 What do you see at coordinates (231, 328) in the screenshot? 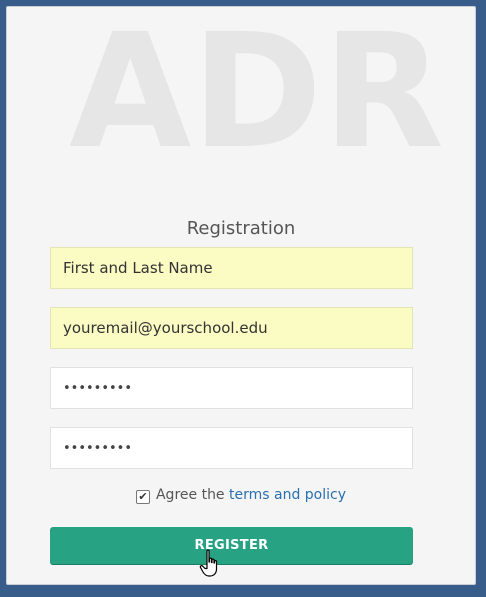
I see `email-field` at bounding box center [231, 328].